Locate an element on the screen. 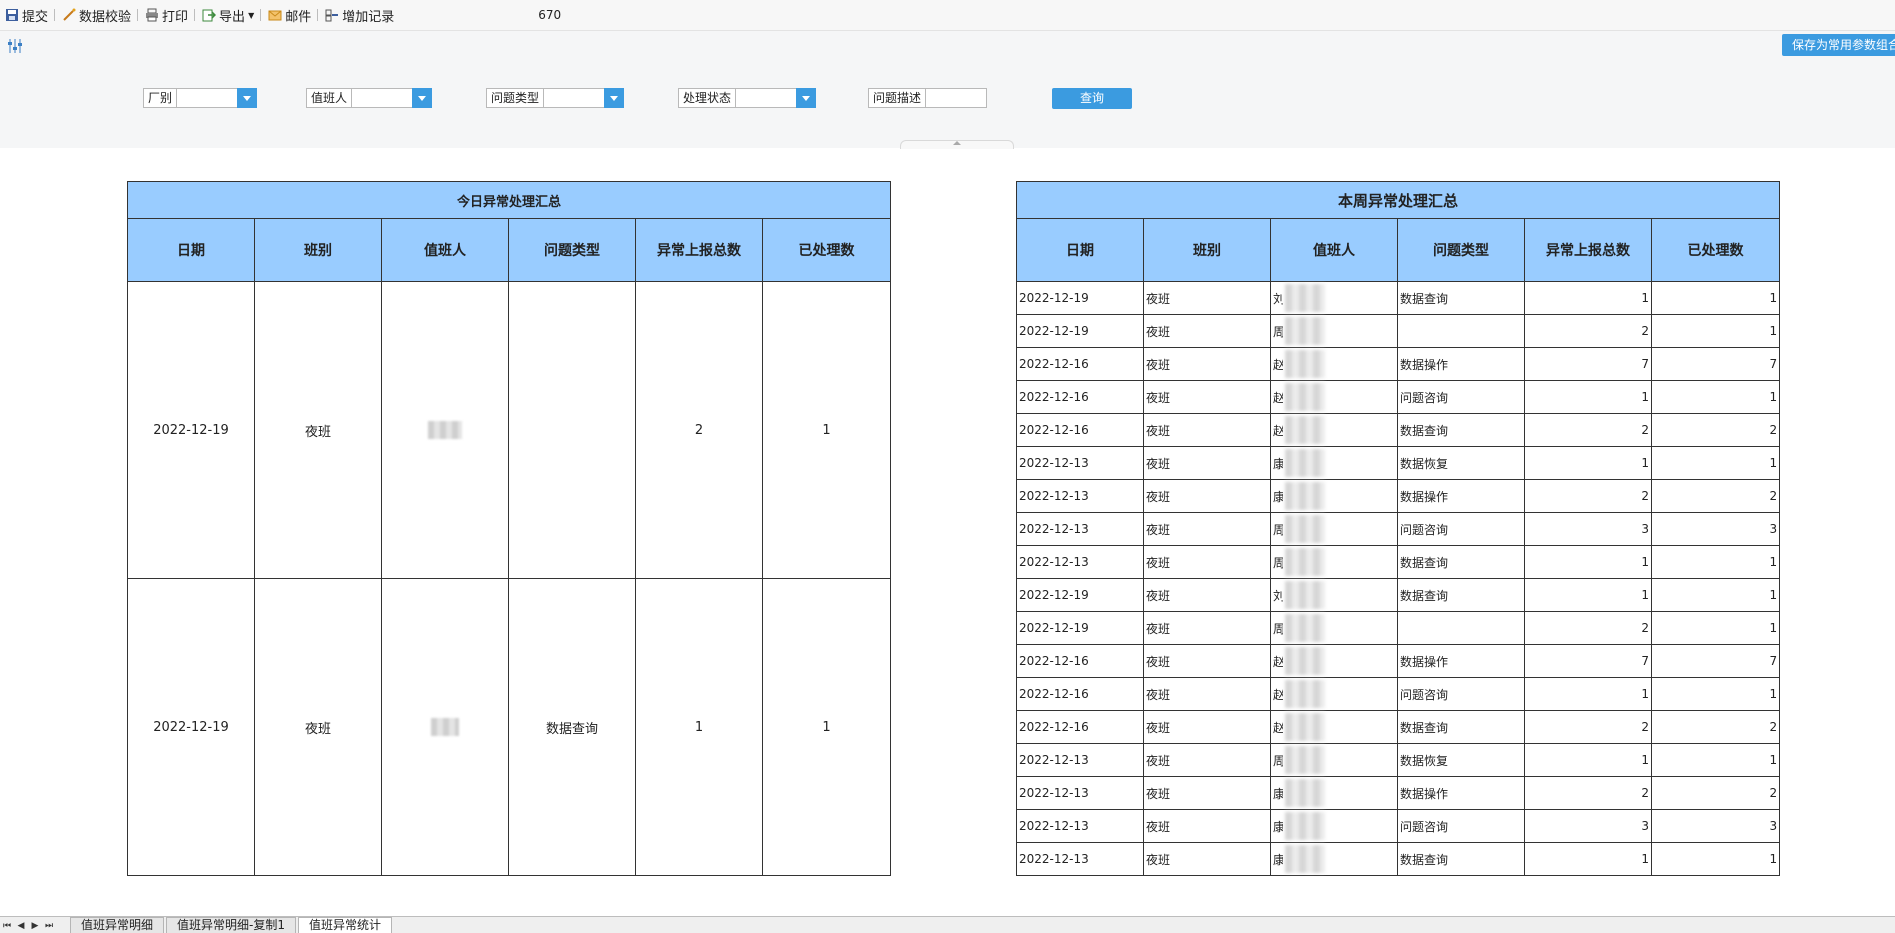 The width and height of the screenshot is (1895, 933). sheet-tab: 值班异常明细 is located at coordinates (117, 925).